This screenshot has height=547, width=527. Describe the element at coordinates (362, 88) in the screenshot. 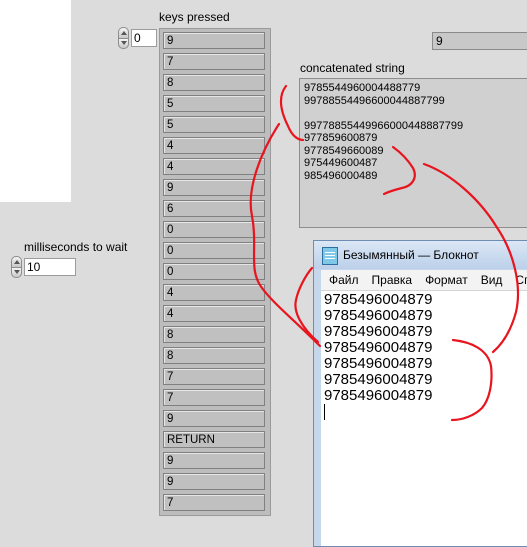

I see `concat-line: 9785544960004488779` at that location.